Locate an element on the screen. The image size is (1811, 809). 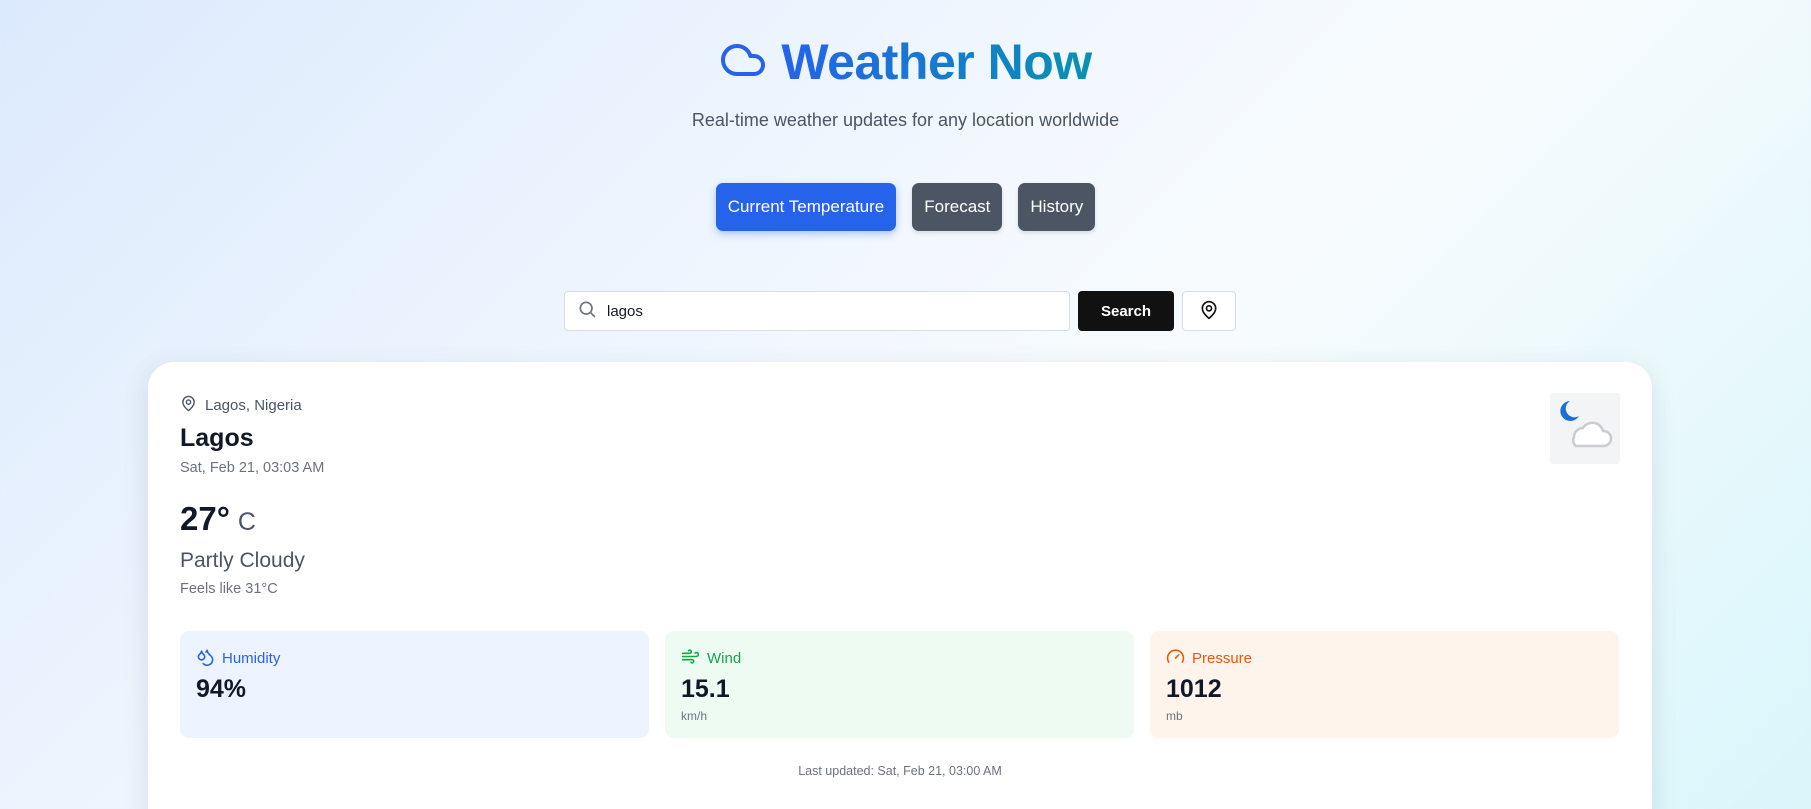
pressure-header: Pressure is located at coordinates (1209, 658).